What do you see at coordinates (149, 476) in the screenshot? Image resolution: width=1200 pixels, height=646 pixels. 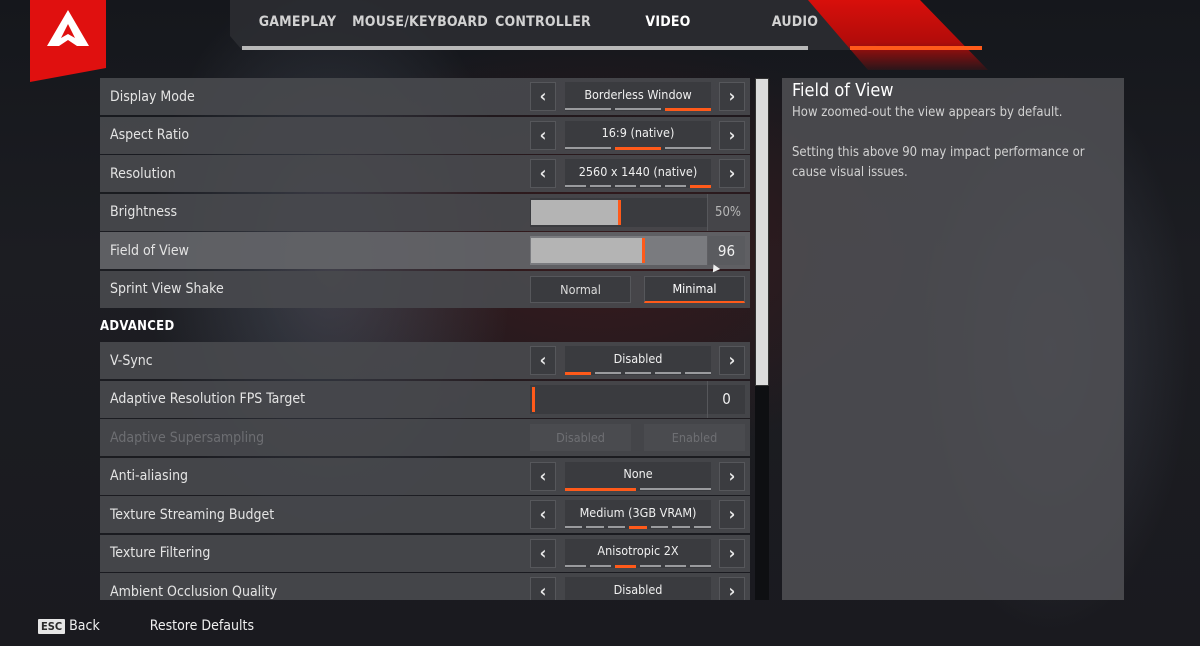 I see `setting-label: Anti-aliasing` at bounding box center [149, 476].